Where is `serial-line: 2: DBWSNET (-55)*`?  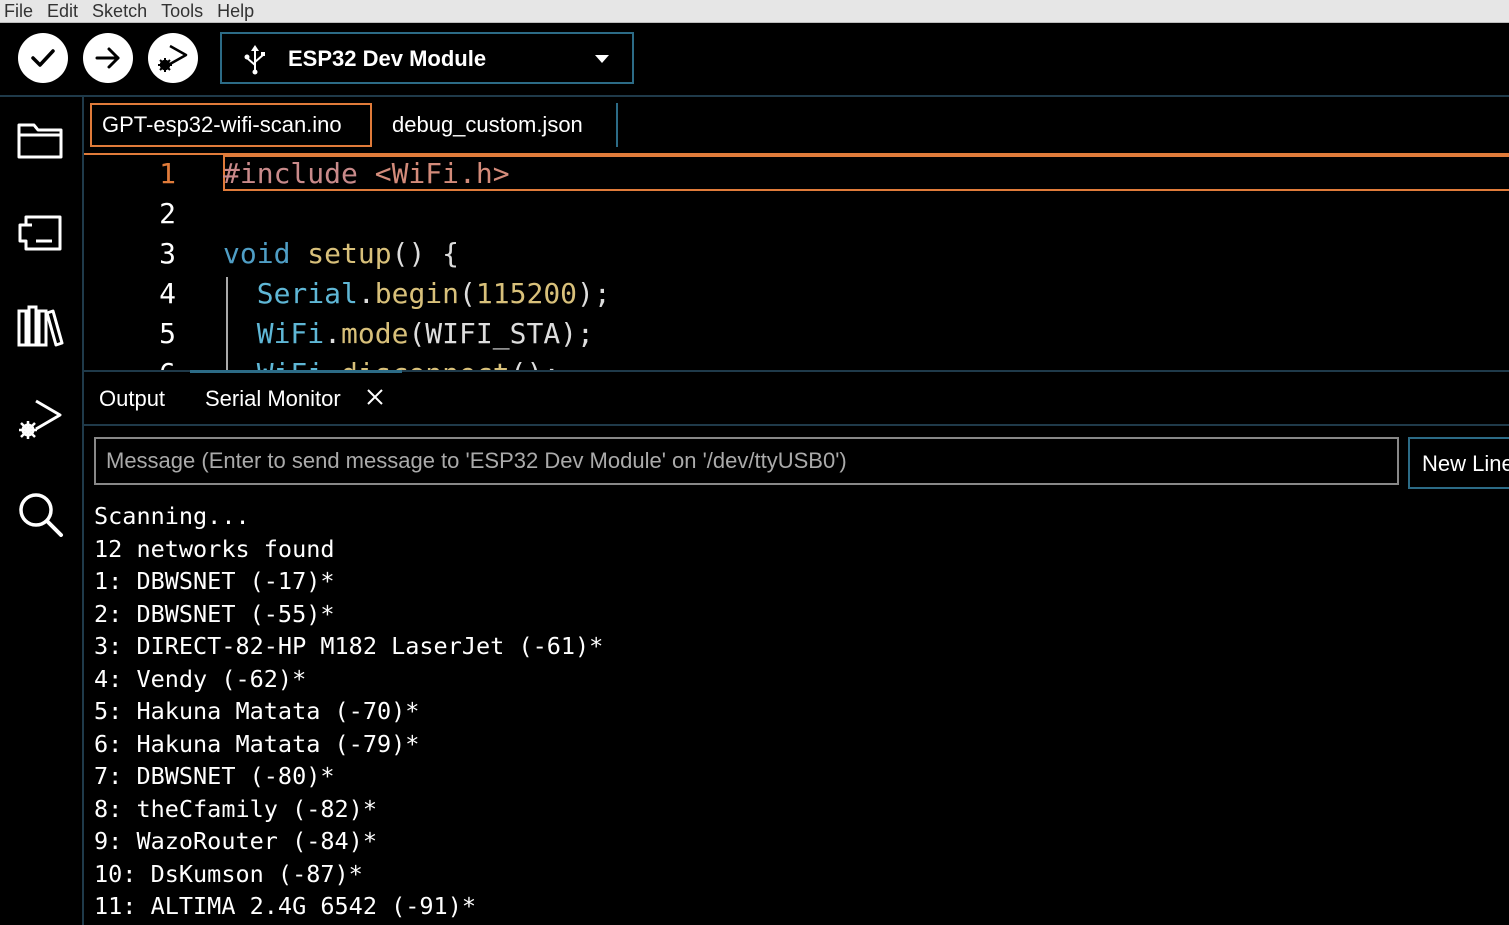 serial-line: 2: DBWSNET (-55)* is located at coordinates (214, 613).